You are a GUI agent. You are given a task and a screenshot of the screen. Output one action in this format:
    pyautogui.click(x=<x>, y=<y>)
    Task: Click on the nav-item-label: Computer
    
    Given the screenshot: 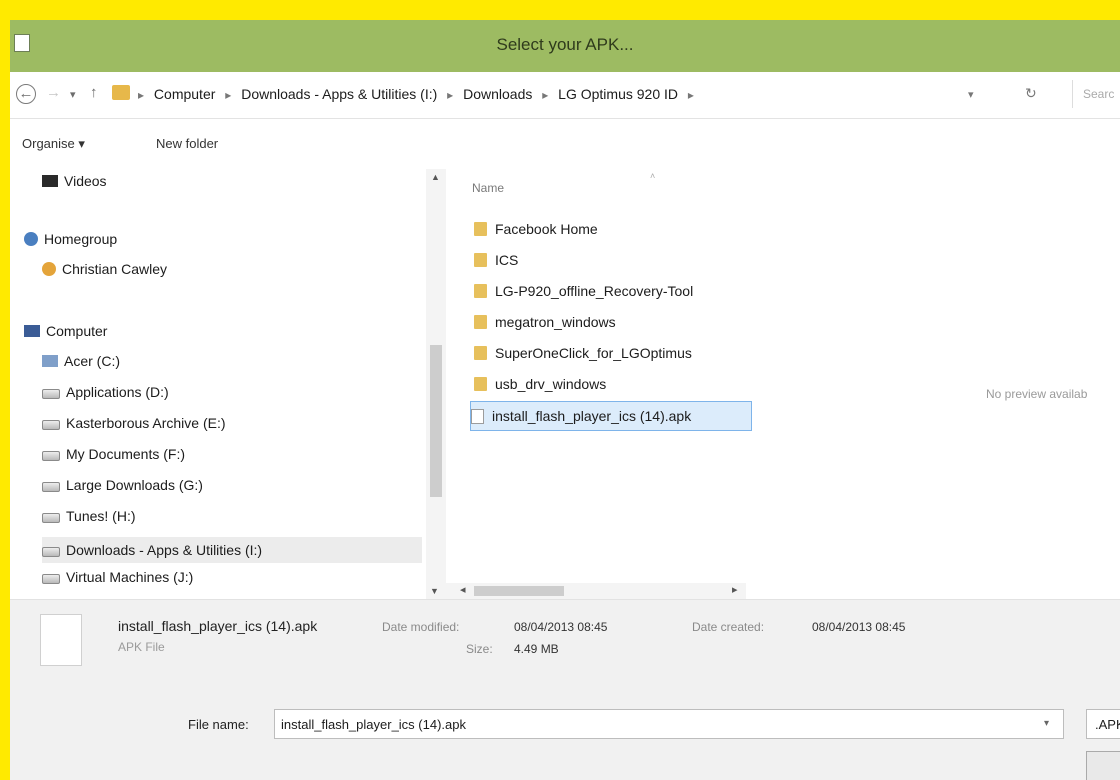 What is the action you would take?
    pyautogui.click(x=77, y=331)
    